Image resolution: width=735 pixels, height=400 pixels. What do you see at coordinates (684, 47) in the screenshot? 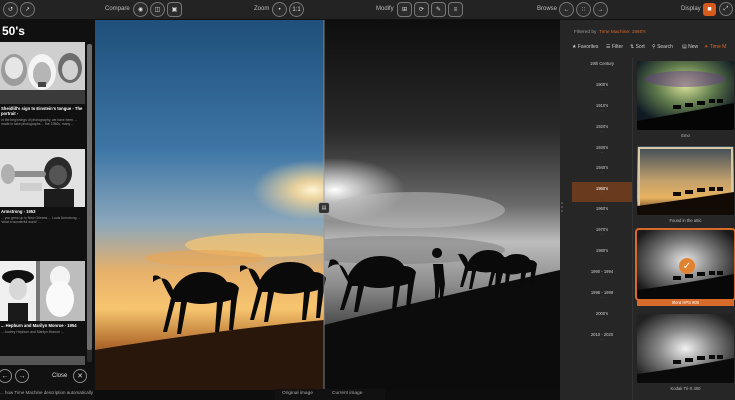
I see `folder-icon: ▤` at bounding box center [684, 47].